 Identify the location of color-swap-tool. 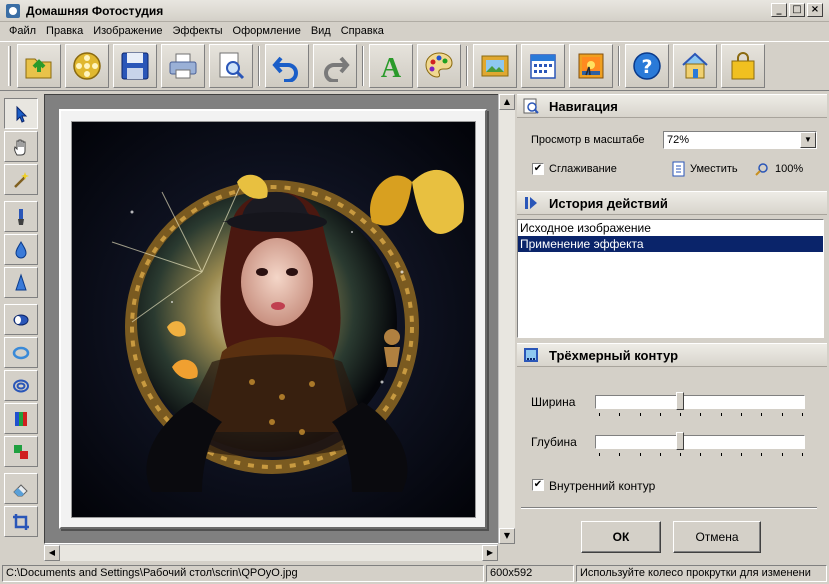
(21, 451).